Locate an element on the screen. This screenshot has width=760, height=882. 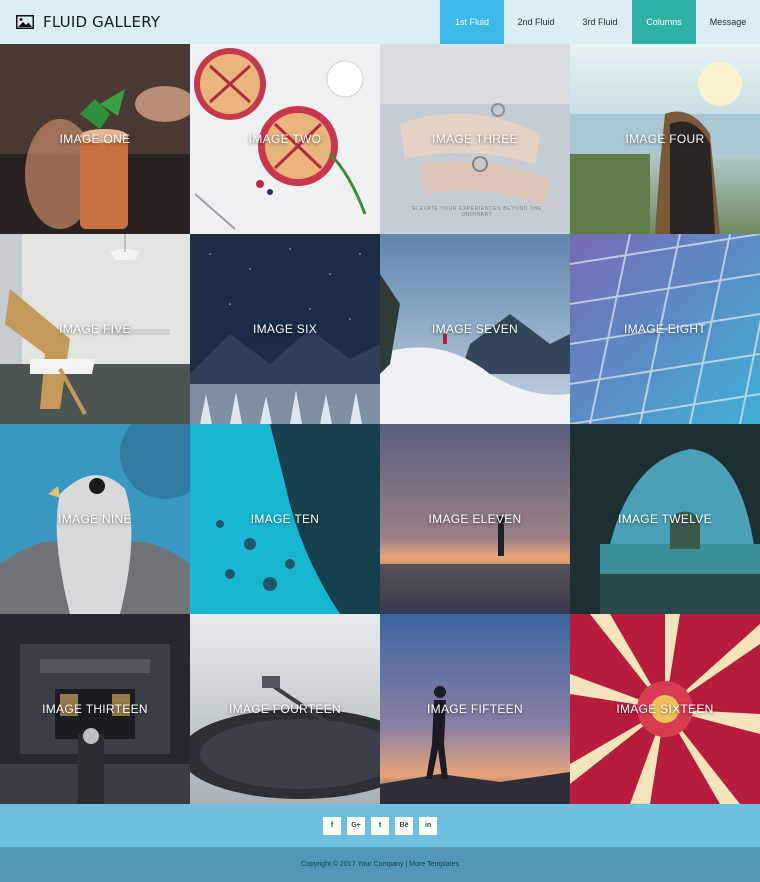
tile-caption: IMAGE EIGHT is located at coordinates (665, 329).